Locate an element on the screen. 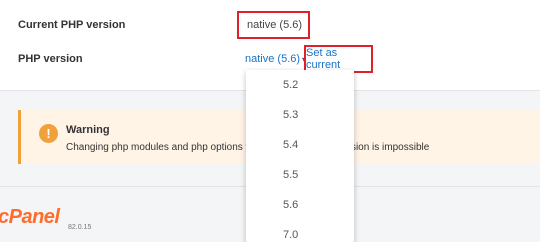 This screenshot has height=242, width=540. current-php-version-value: native (5.6) is located at coordinates (273, 25).